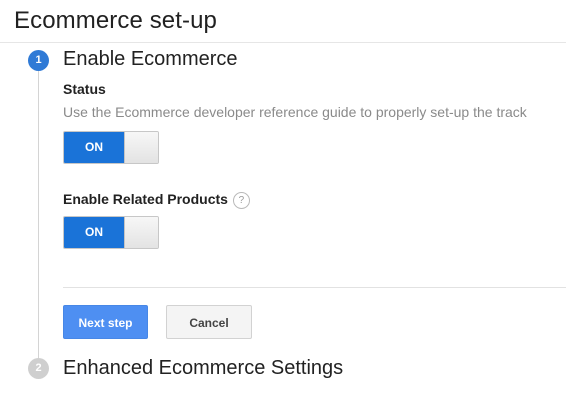 The width and height of the screenshot is (566, 408). I want to click on question-circle-icon: ?, so click(241, 200).